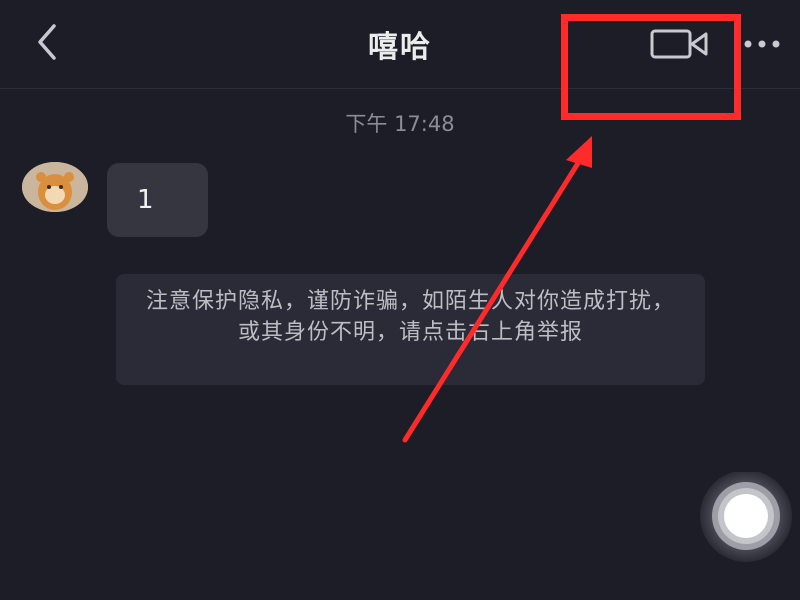  Describe the element at coordinates (651, 67) in the screenshot. I see `annotation-highlight-box` at that location.